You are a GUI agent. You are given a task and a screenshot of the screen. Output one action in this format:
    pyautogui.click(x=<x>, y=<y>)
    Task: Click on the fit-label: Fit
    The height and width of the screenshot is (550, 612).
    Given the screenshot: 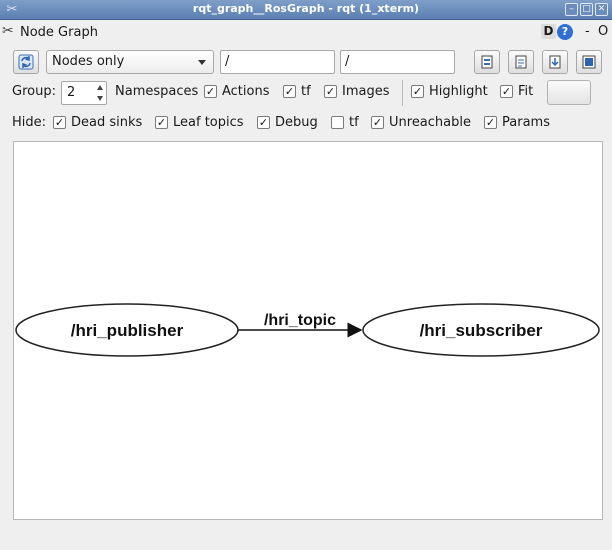 What is the action you would take?
    pyautogui.click(x=526, y=91)
    